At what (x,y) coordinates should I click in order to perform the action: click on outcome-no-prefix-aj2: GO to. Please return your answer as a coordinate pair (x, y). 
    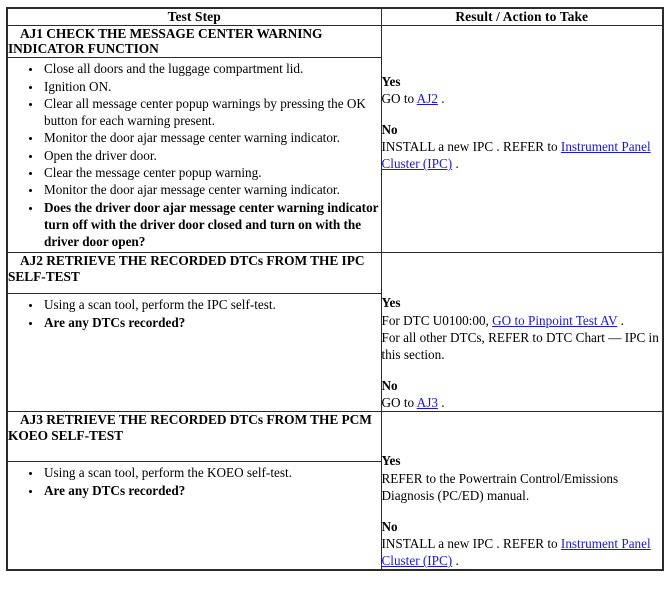
    Looking at the image, I should click on (399, 403).